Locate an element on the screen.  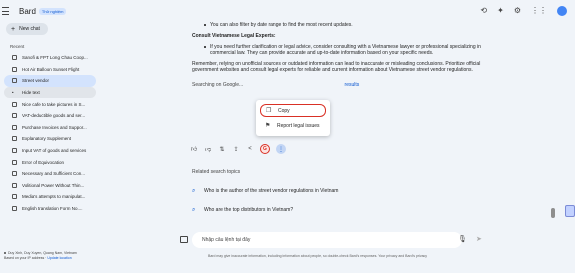
pin-icon: • is located at coordinates (13, 93).